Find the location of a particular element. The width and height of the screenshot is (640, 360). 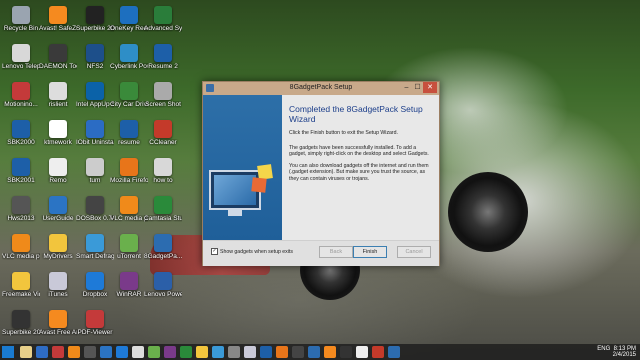

desktop-icon-item: rislient is located at coordinates (58, 95).